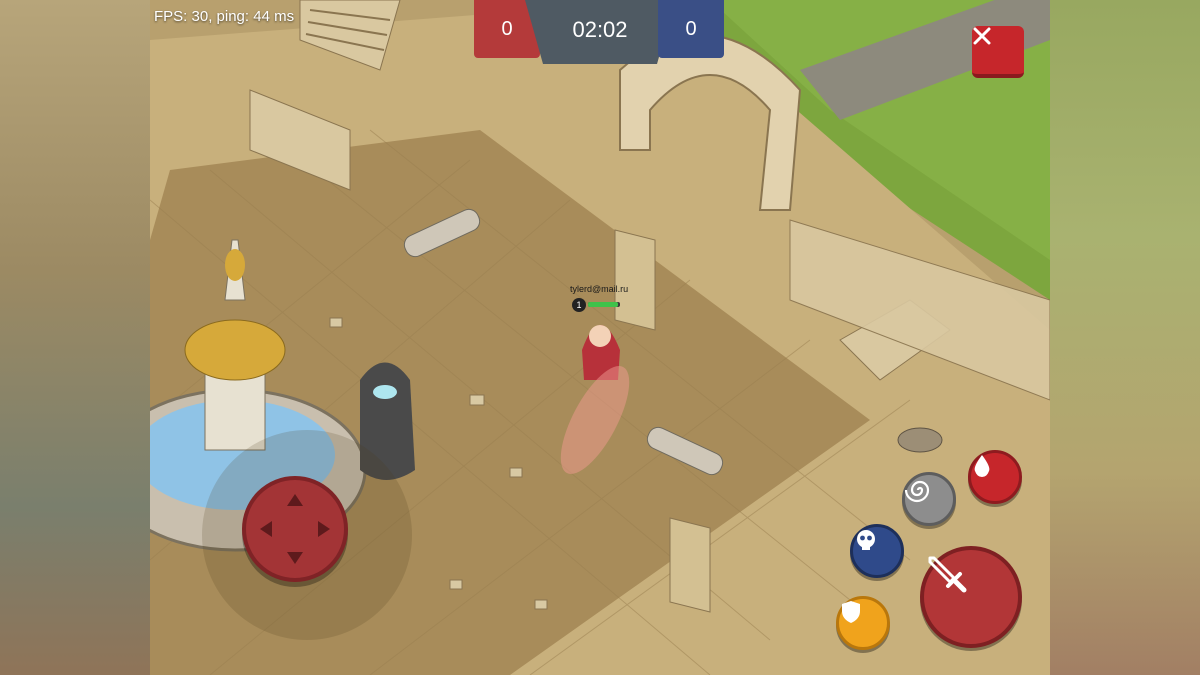 This screenshot has width=1200, height=675. I want to click on blood-drop-icon, so click(982, 466).